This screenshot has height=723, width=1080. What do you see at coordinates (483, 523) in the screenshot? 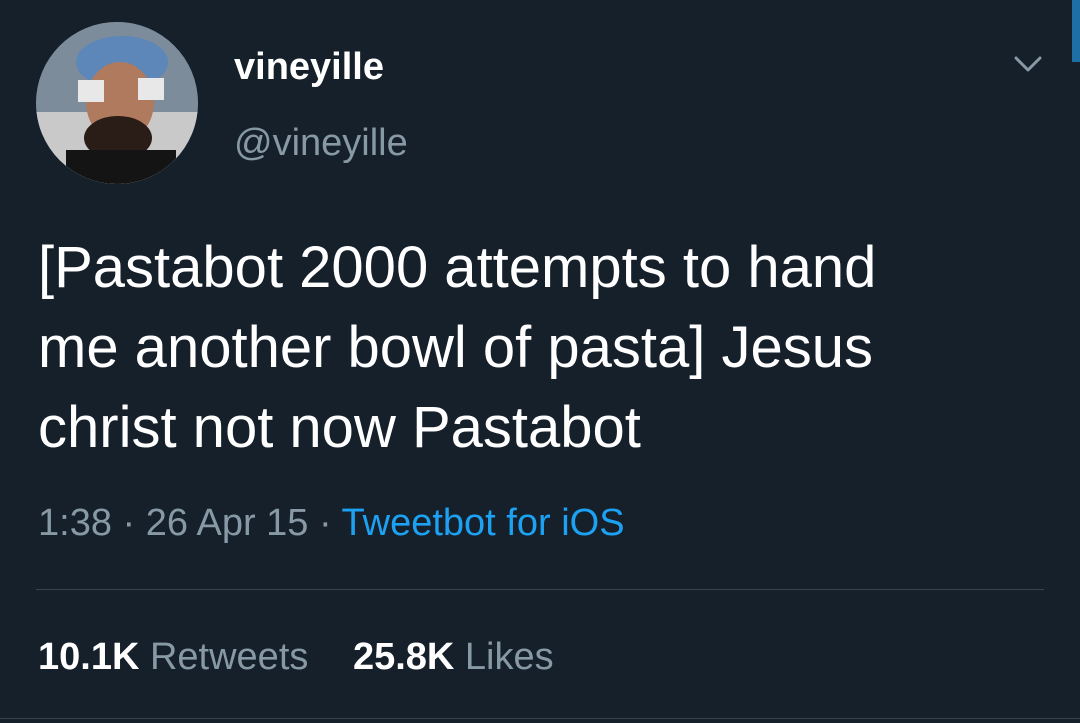
I see `tweet-source-link: Tweetbot for iOS` at bounding box center [483, 523].